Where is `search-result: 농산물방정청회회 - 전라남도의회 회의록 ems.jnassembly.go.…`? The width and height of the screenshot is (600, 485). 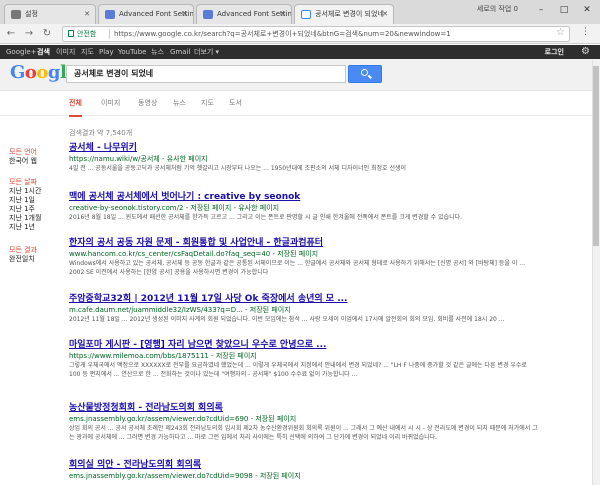 search-result: 농산물방정청회회 - 전라남도의회 회의록 ems.jnassembly.go.… is located at coordinates (304, 422).